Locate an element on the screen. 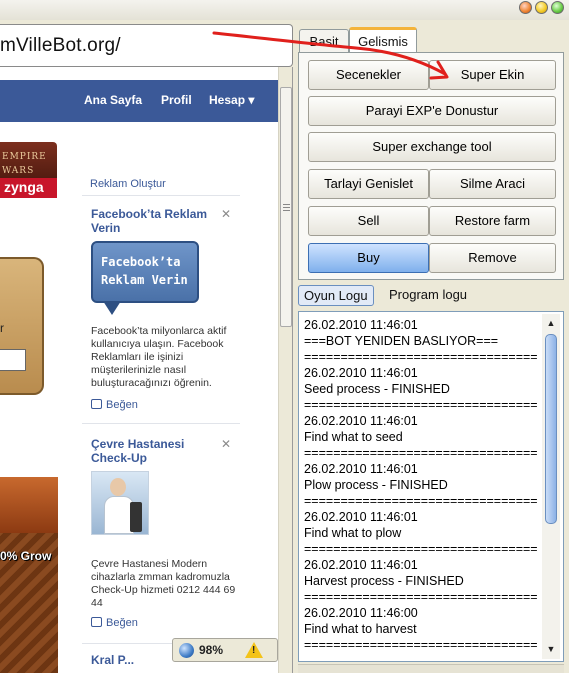 This screenshot has height=673, width=569. tab-basit: Basit is located at coordinates (324, 40).